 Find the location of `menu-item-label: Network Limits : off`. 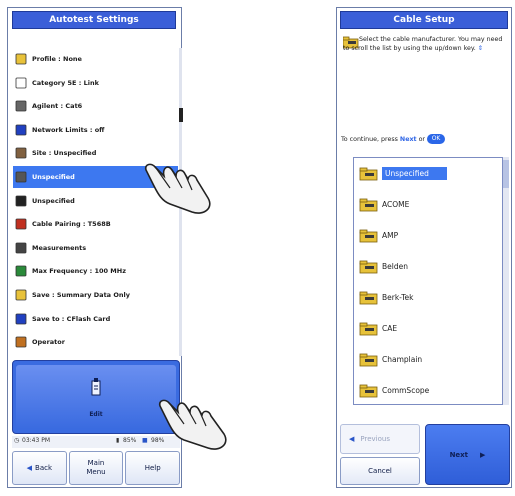

menu-item-label: Network Limits : off is located at coordinates (68, 129).